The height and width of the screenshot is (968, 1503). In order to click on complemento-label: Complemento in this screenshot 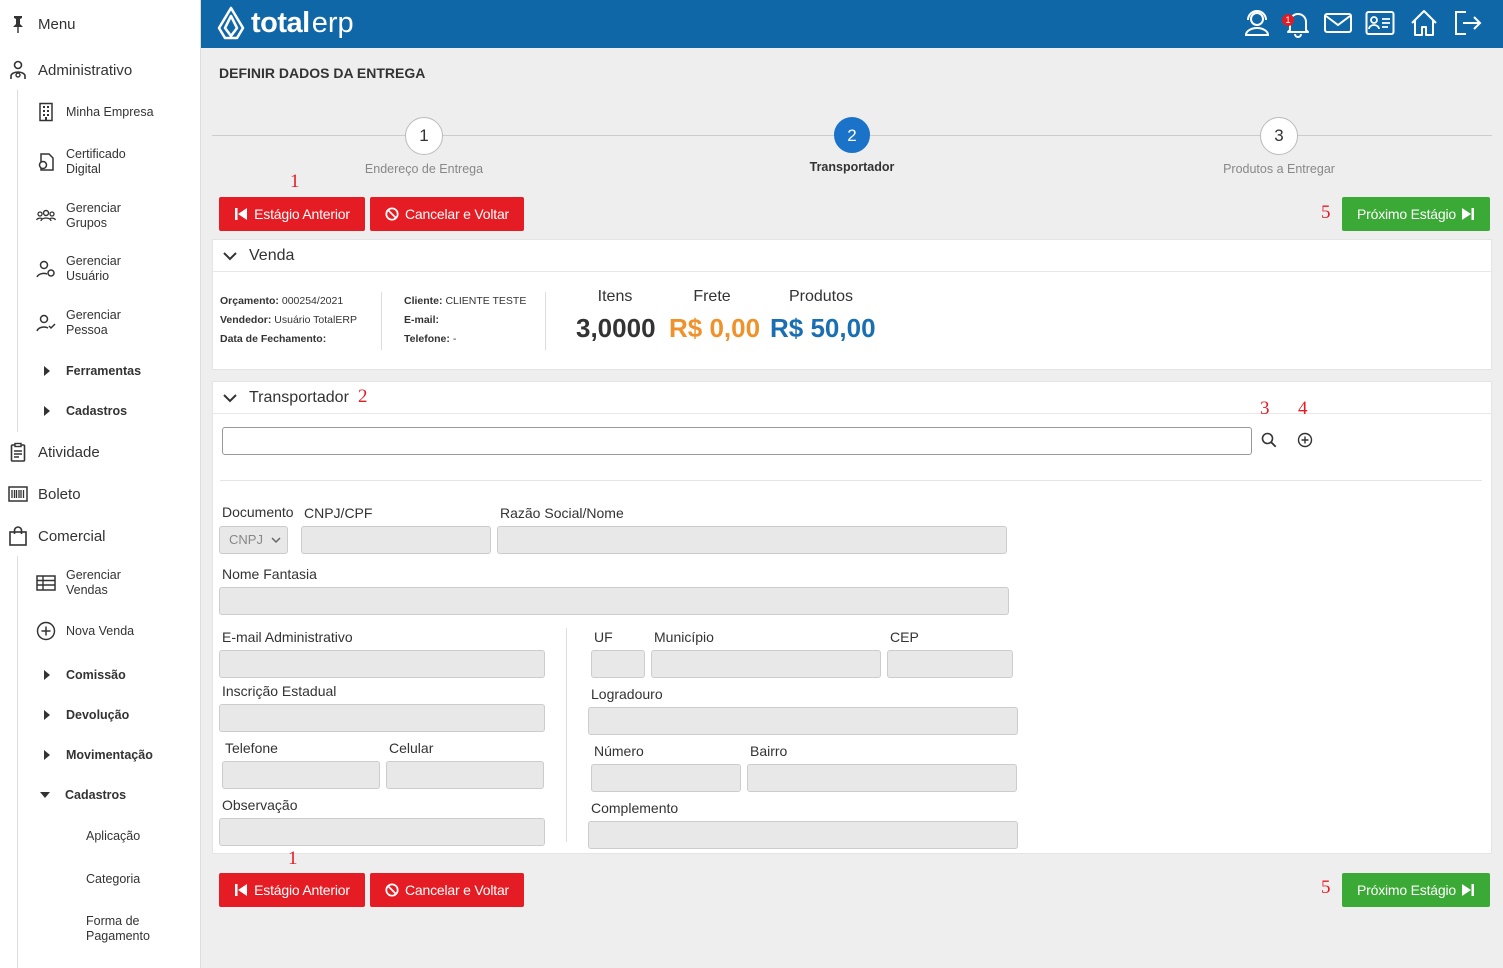, I will do `click(635, 808)`.